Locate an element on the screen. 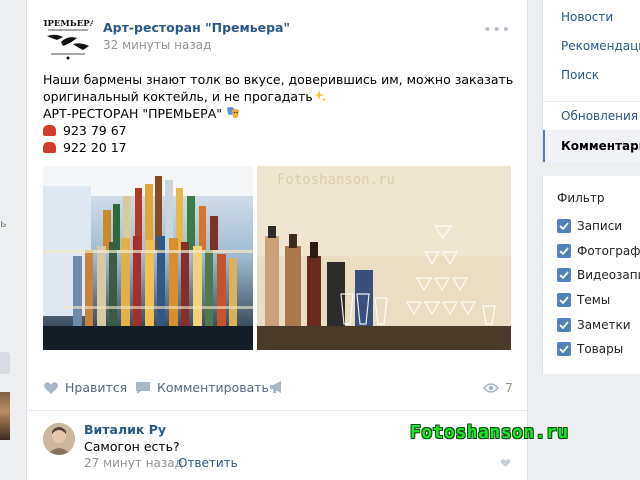  comment-author-link: Виталик Ру is located at coordinates (125, 429).